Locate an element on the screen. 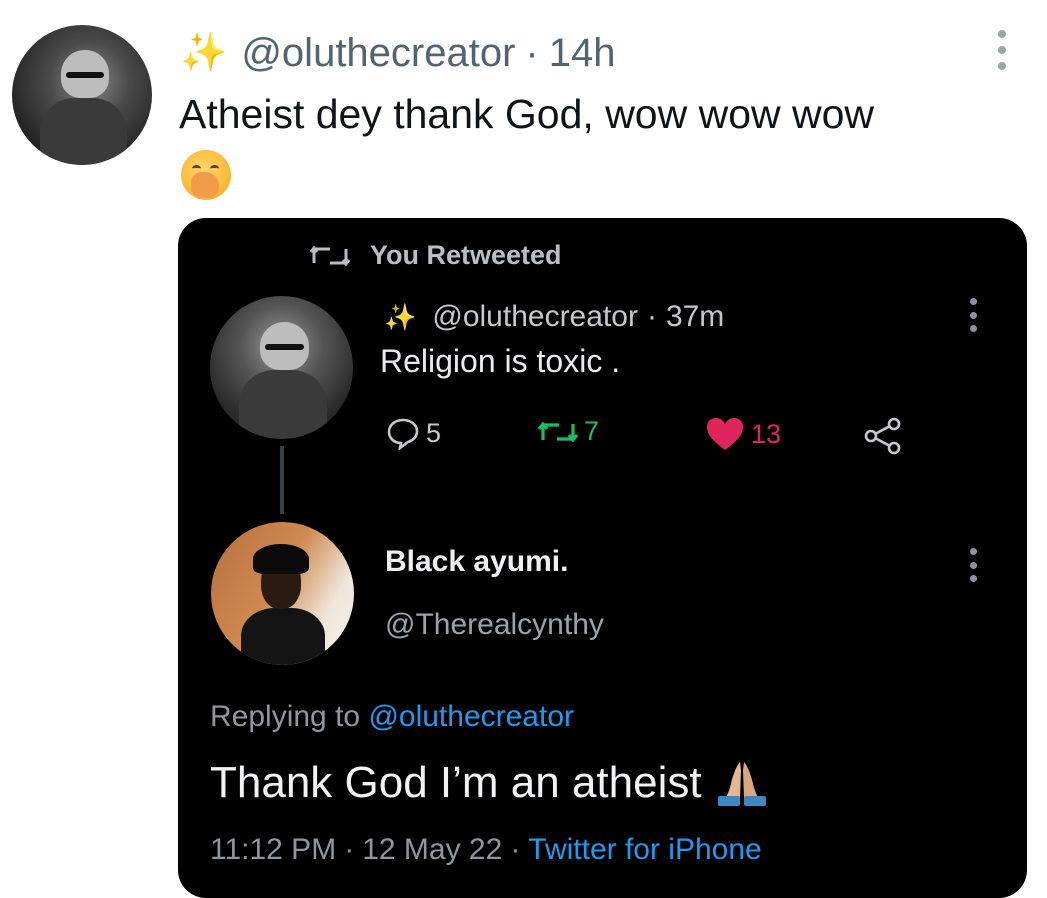 The image size is (1047, 898). reply-author-avatar is located at coordinates (282, 593).